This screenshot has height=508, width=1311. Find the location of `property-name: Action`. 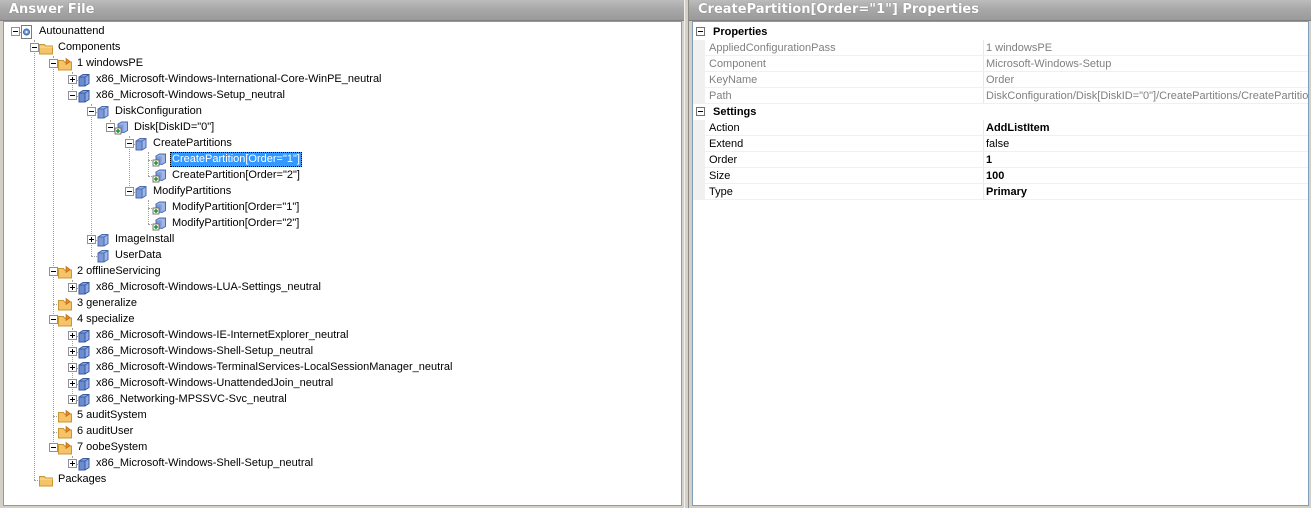

property-name: Action is located at coordinates (724, 128).